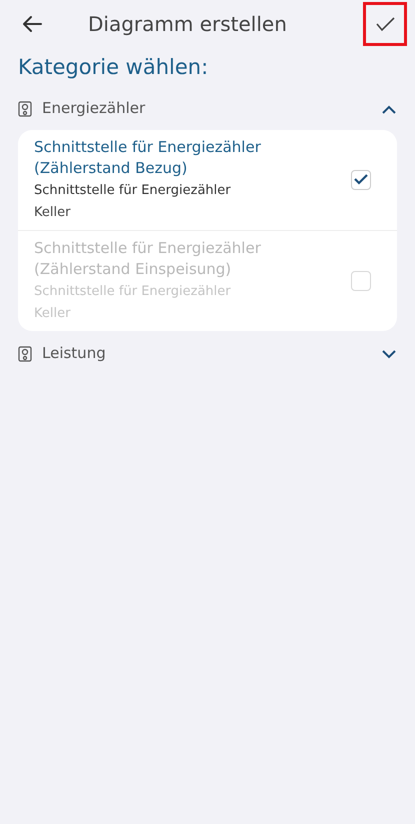 Image resolution: width=415 pixels, height=824 pixels. Describe the element at coordinates (389, 109) in the screenshot. I see `chevron-up-icon` at that location.